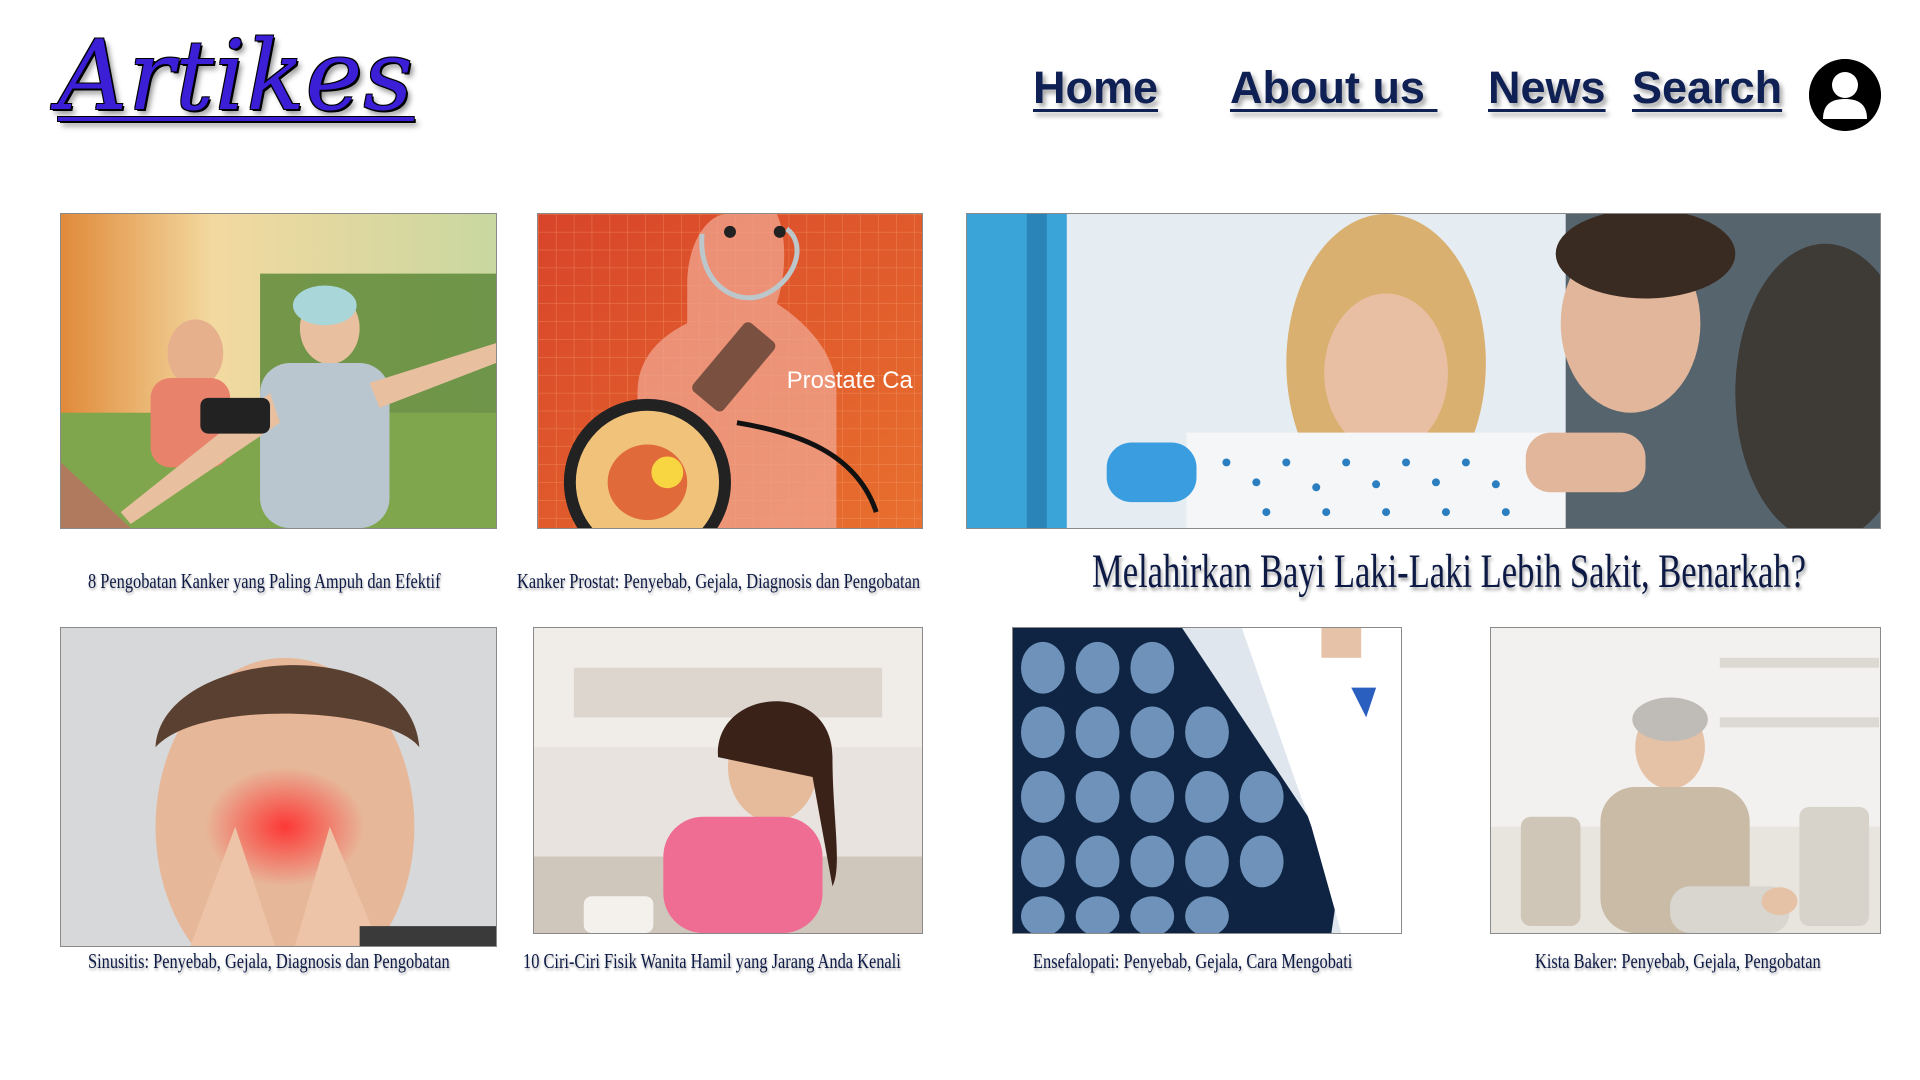 The height and width of the screenshot is (1080, 1920). Describe the element at coordinates (1685, 780) in the screenshot. I see `article-image-baker-cyst` at that location.